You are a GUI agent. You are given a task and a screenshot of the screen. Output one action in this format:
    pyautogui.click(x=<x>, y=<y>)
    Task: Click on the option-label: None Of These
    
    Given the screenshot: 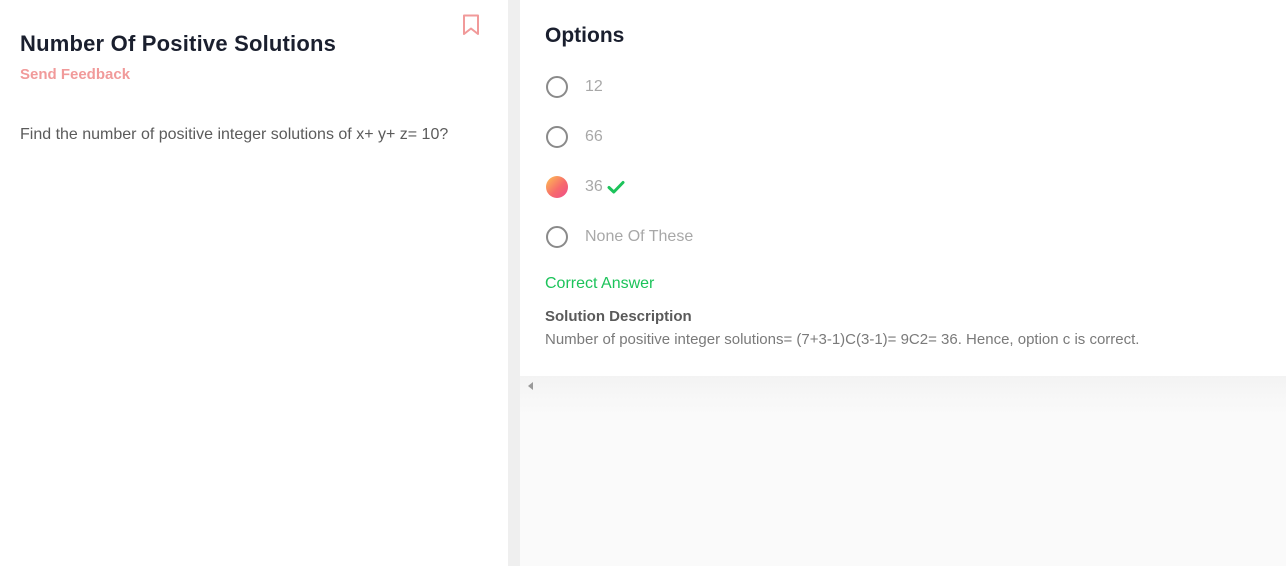 What is the action you would take?
    pyautogui.click(x=639, y=236)
    